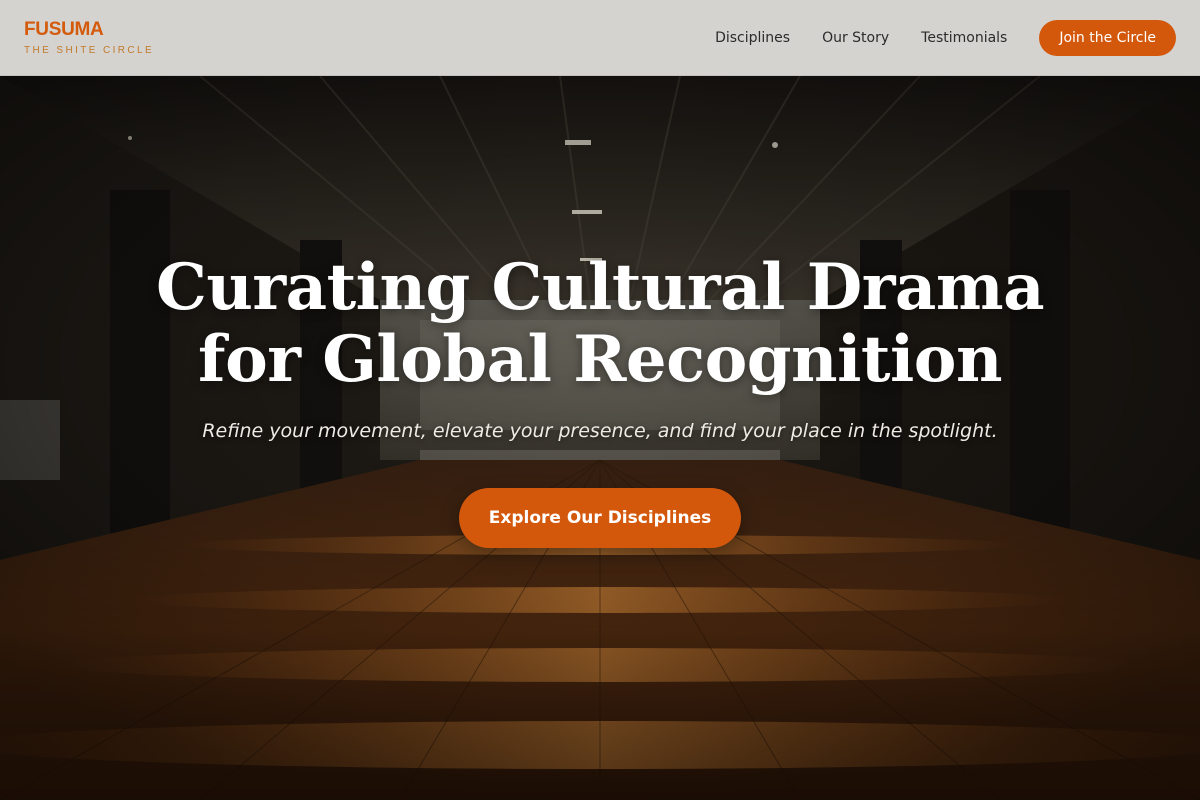  I want to click on hero-title-line-2: for Global Recognition, so click(600, 359).